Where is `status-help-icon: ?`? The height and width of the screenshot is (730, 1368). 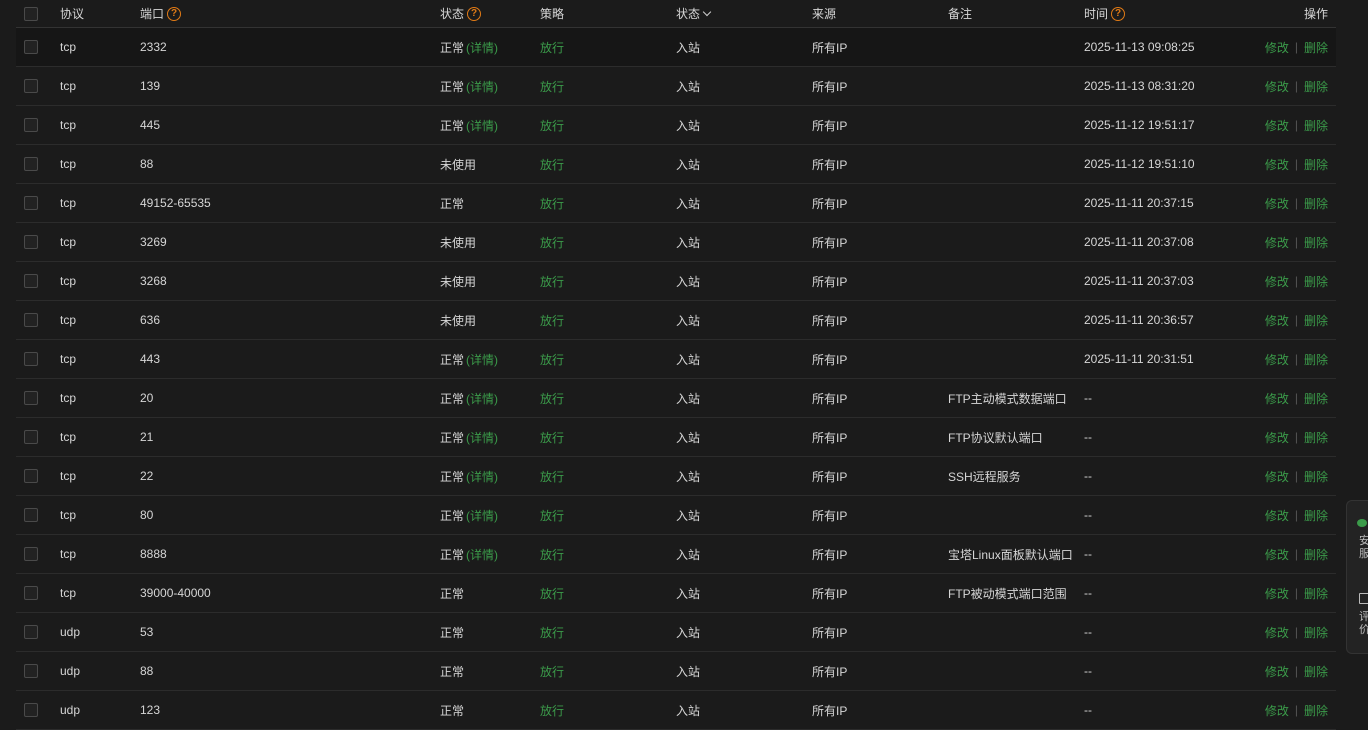 status-help-icon: ? is located at coordinates (474, 13).